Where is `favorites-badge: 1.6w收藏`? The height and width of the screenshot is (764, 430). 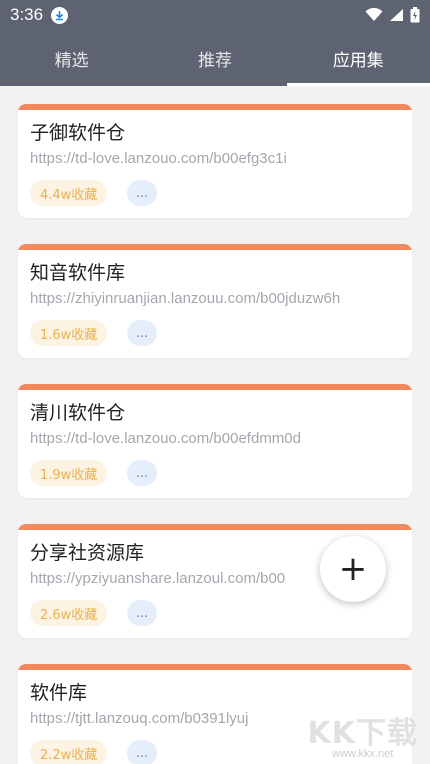 favorites-badge: 1.6w收藏 is located at coordinates (69, 333).